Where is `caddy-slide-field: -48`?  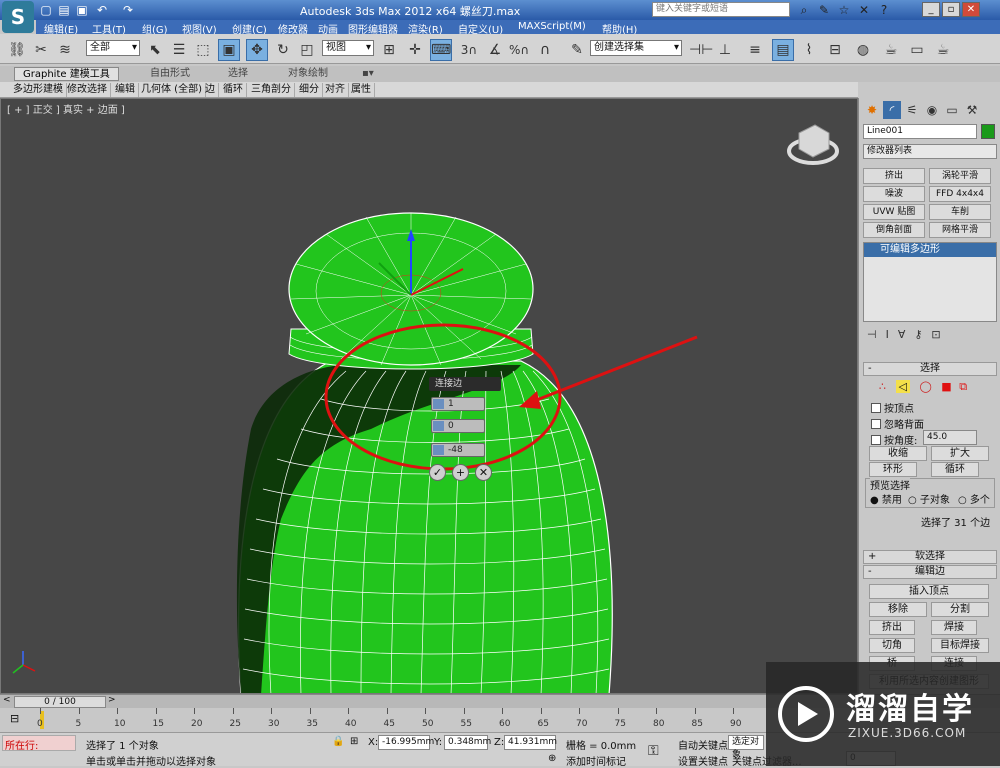
caddy-slide-field: -48 is located at coordinates (458, 450).